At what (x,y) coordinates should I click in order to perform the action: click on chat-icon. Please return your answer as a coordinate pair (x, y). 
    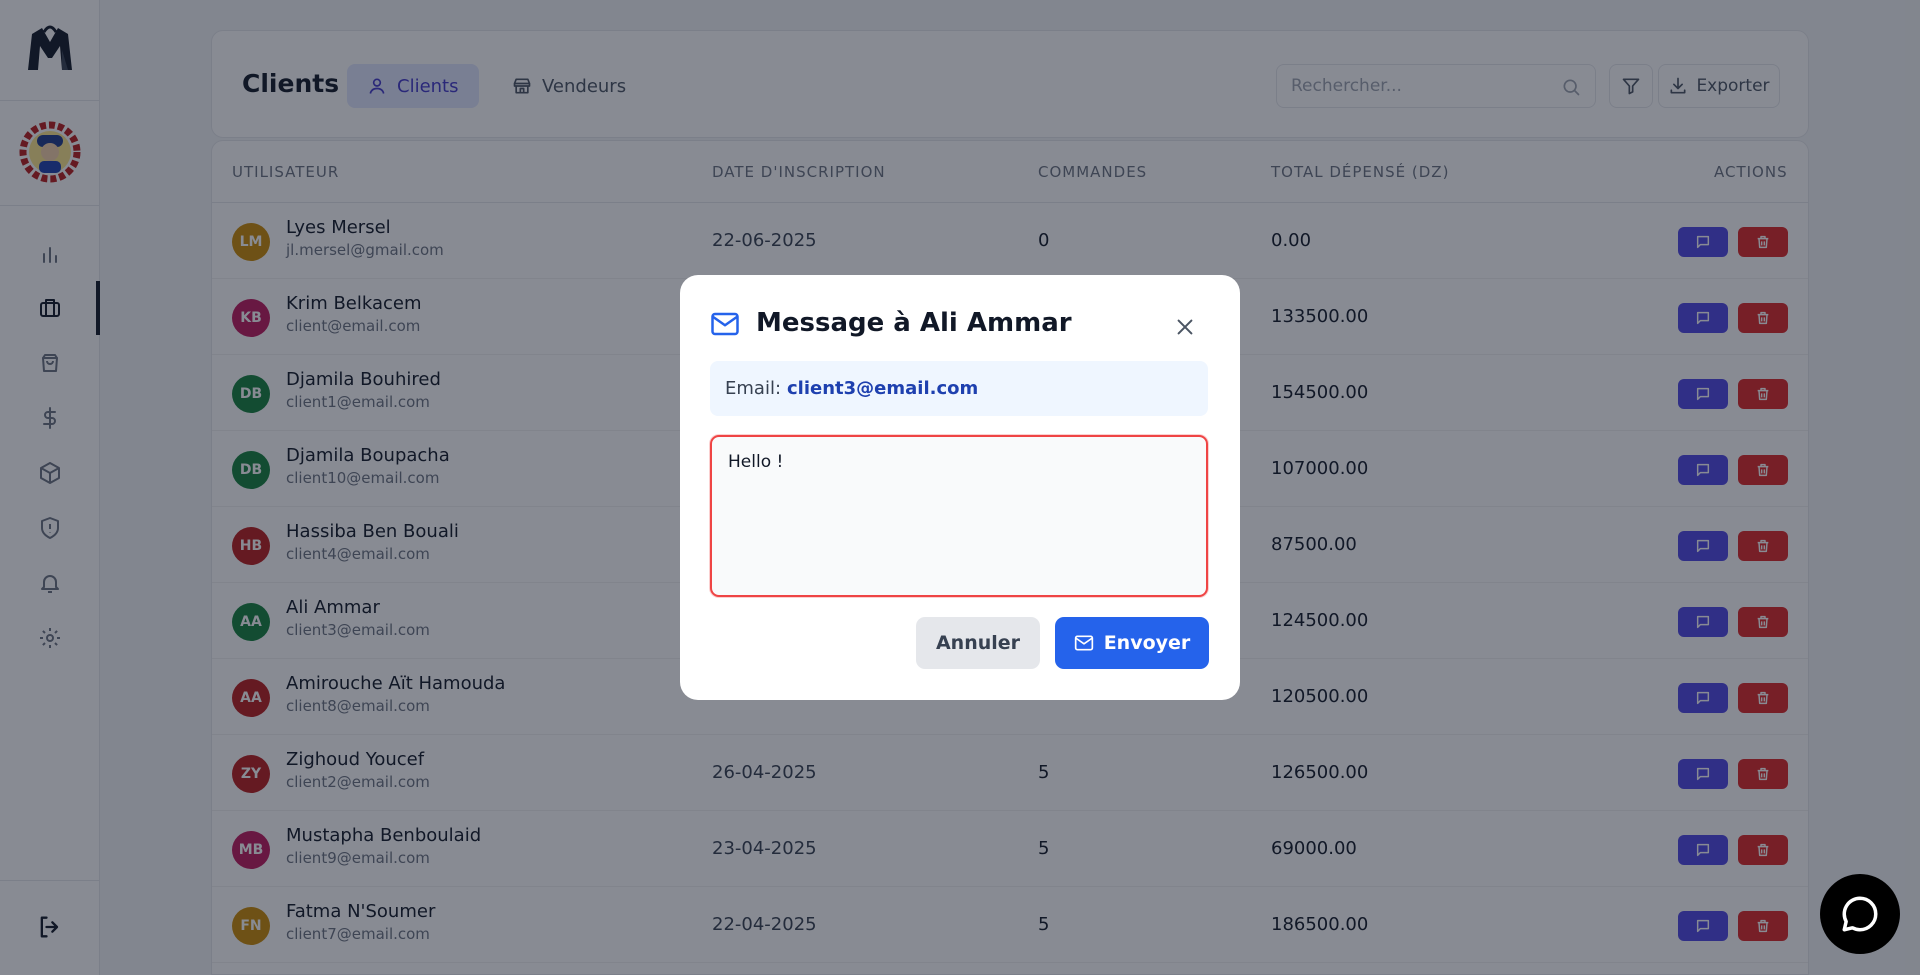
    Looking at the image, I should click on (1860, 914).